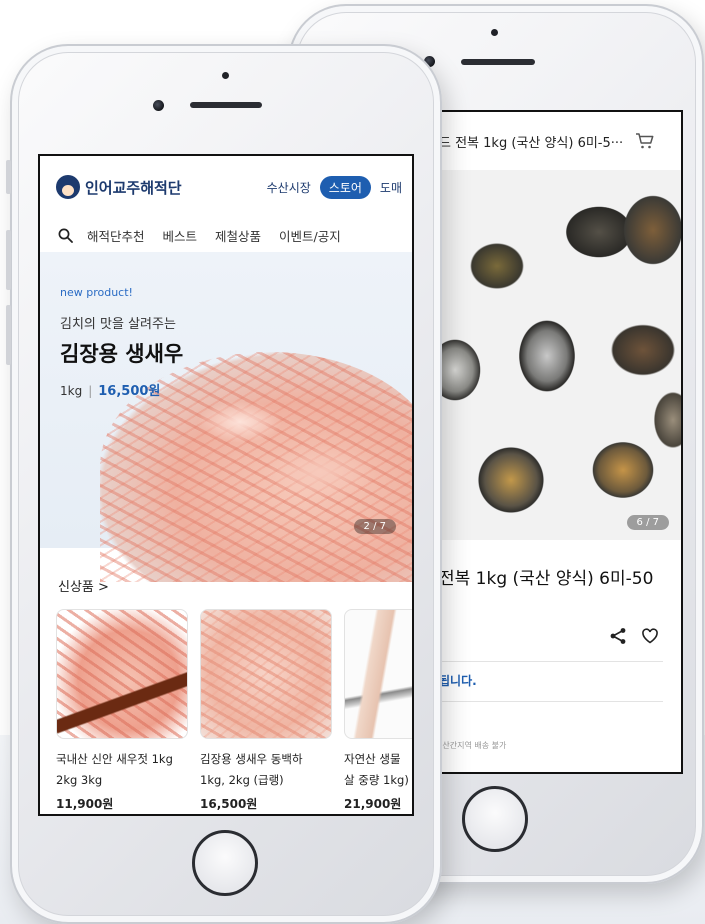  What do you see at coordinates (345, 187) in the screenshot?
I see `header-tab-store: 스토어` at bounding box center [345, 187].